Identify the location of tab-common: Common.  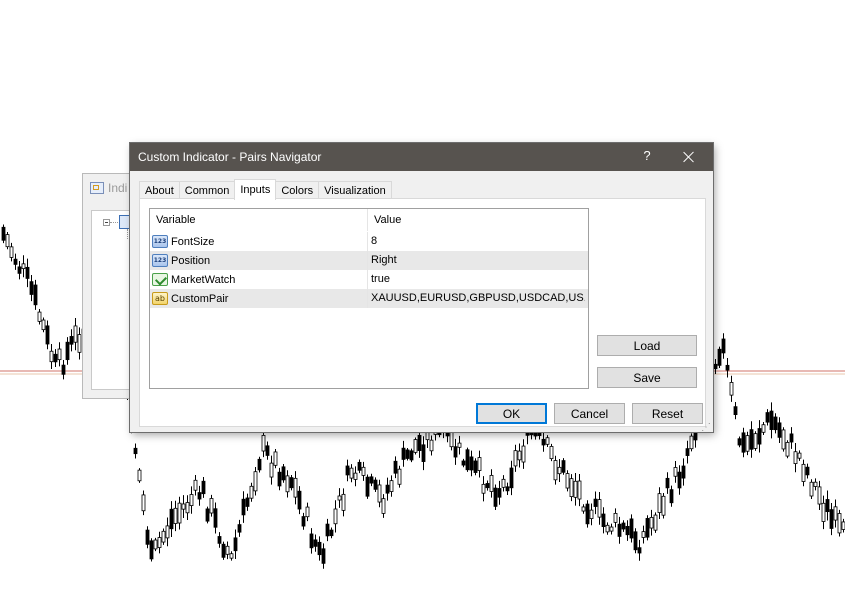
(207, 190).